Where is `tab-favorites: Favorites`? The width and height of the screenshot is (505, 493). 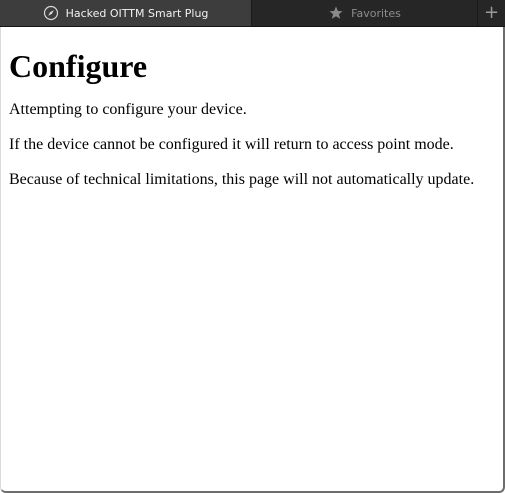 tab-favorites: Favorites is located at coordinates (365, 13).